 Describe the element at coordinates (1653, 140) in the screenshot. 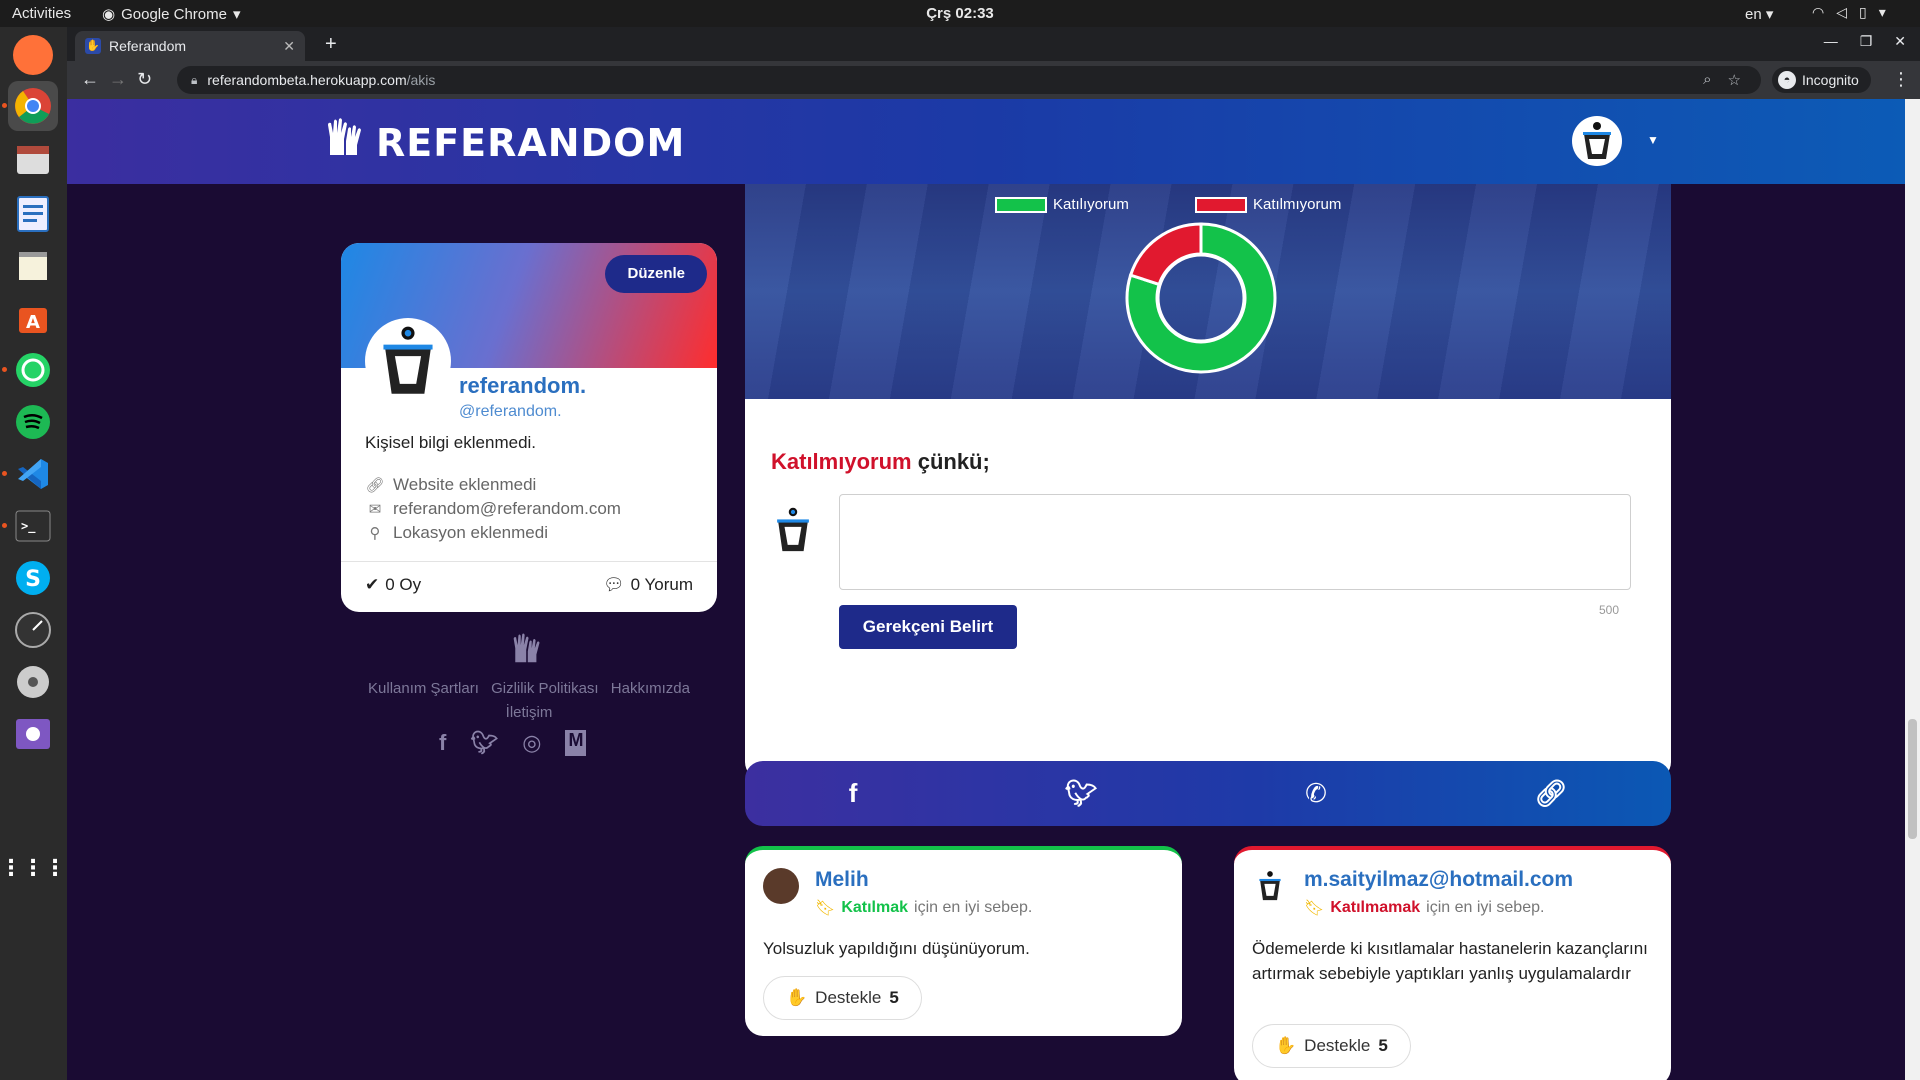

I see `user-menu-caret-icon: ▼` at that location.